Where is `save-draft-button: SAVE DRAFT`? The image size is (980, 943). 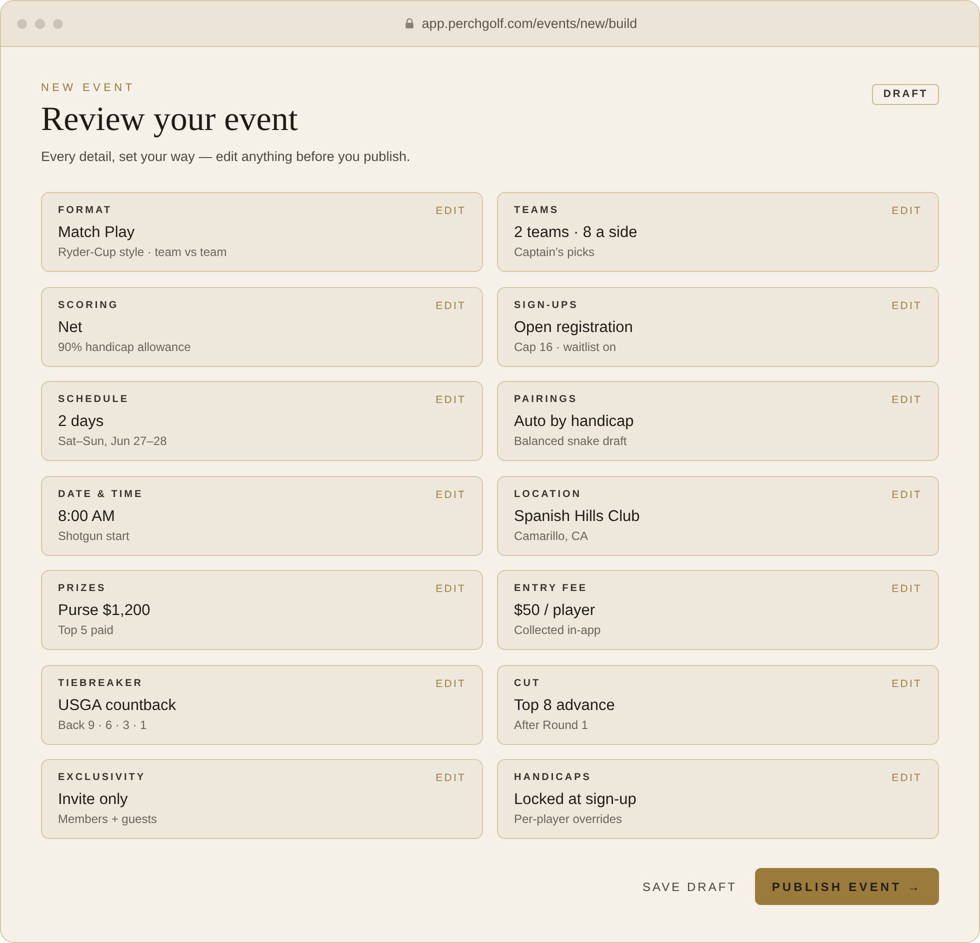 save-draft-button: SAVE DRAFT is located at coordinates (689, 887).